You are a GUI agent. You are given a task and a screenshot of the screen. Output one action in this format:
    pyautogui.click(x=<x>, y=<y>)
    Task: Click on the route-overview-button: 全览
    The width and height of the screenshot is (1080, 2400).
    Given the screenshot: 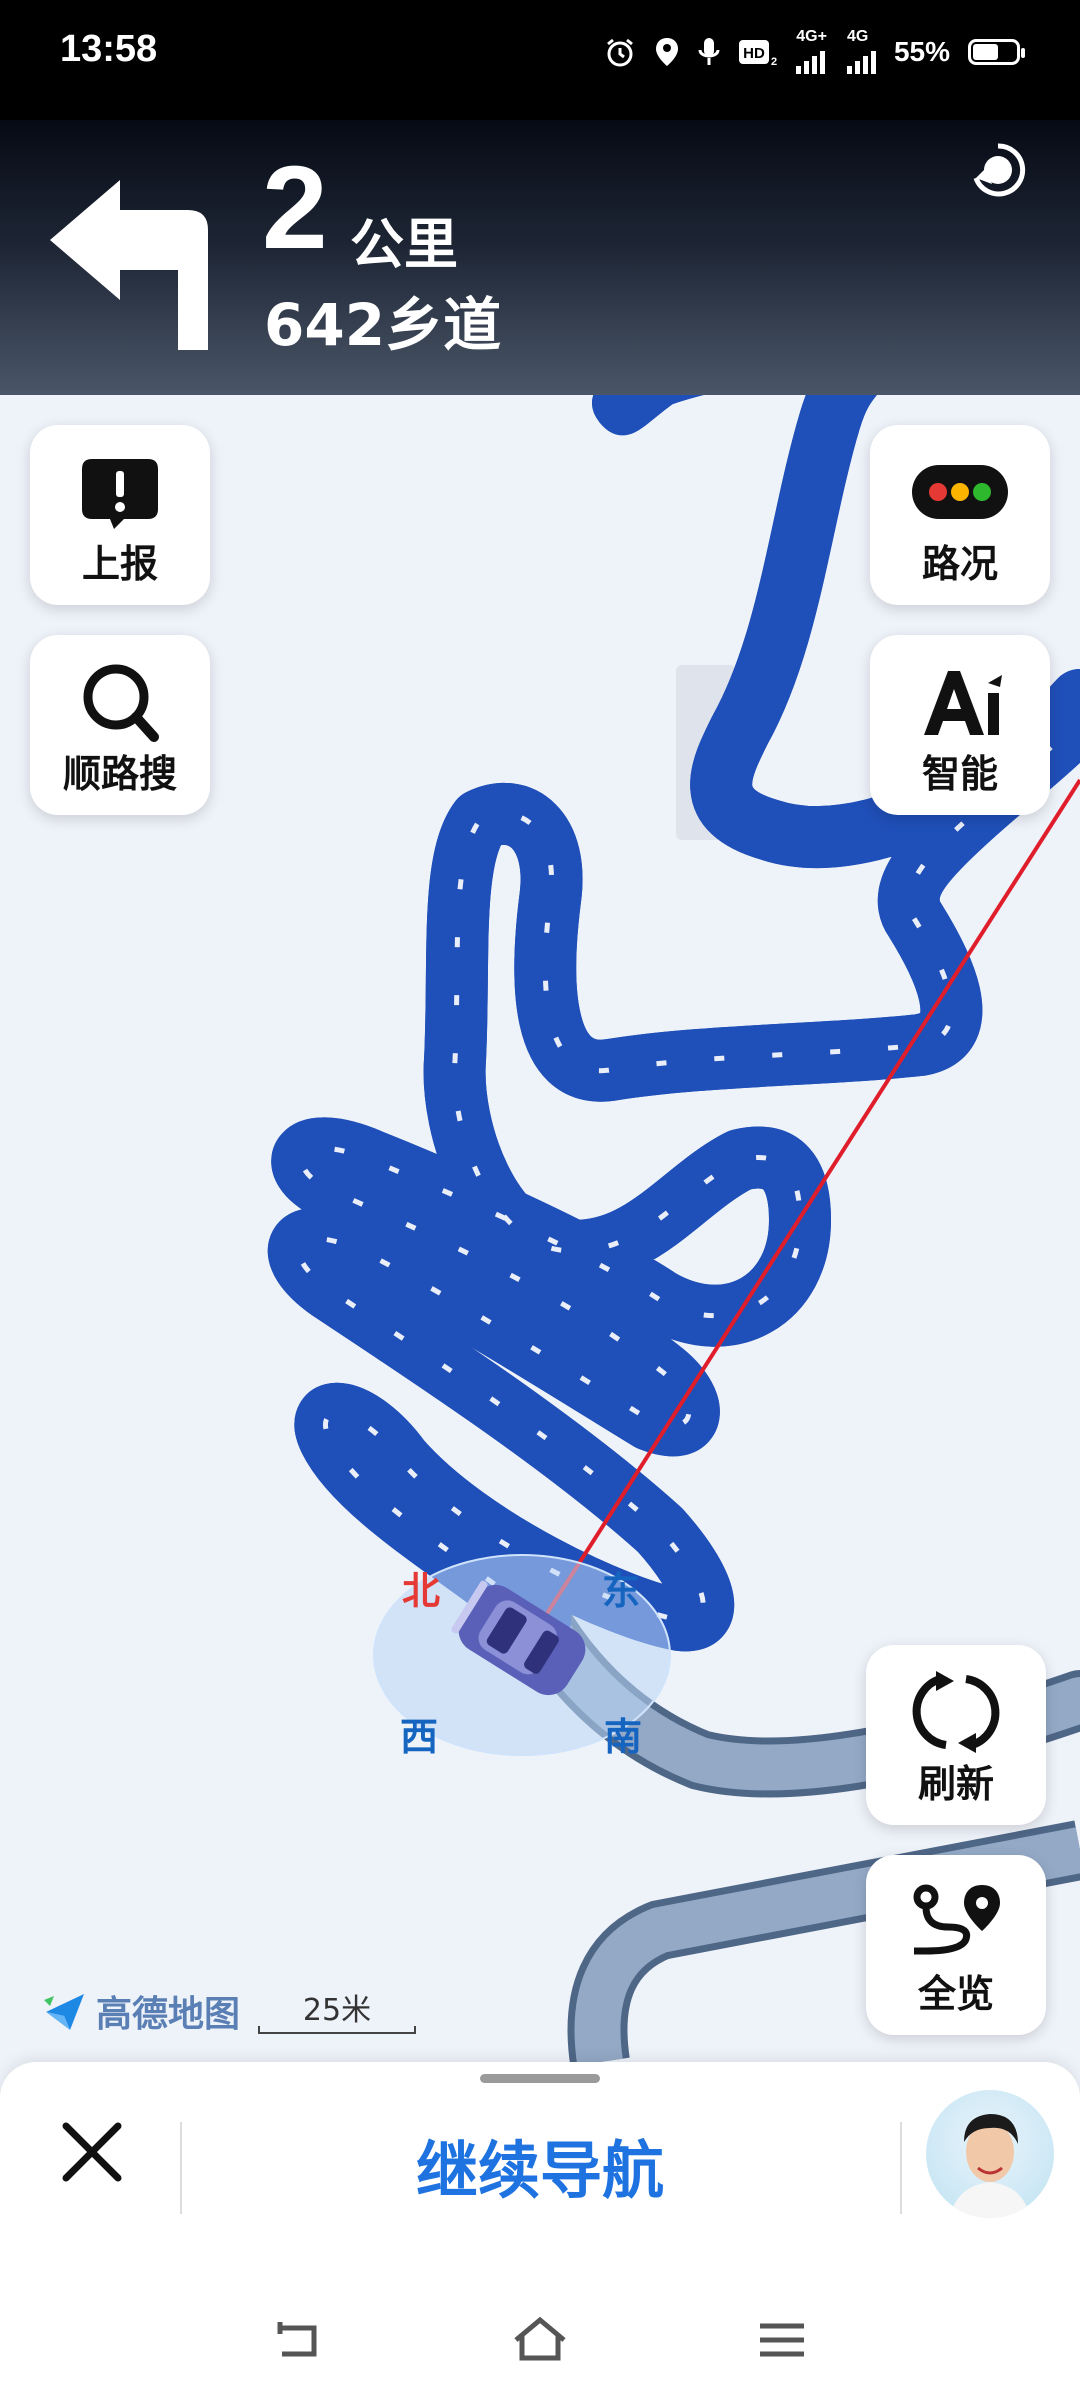 What is the action you would take?
    pyautogui.click(x=956, y=1945)
    